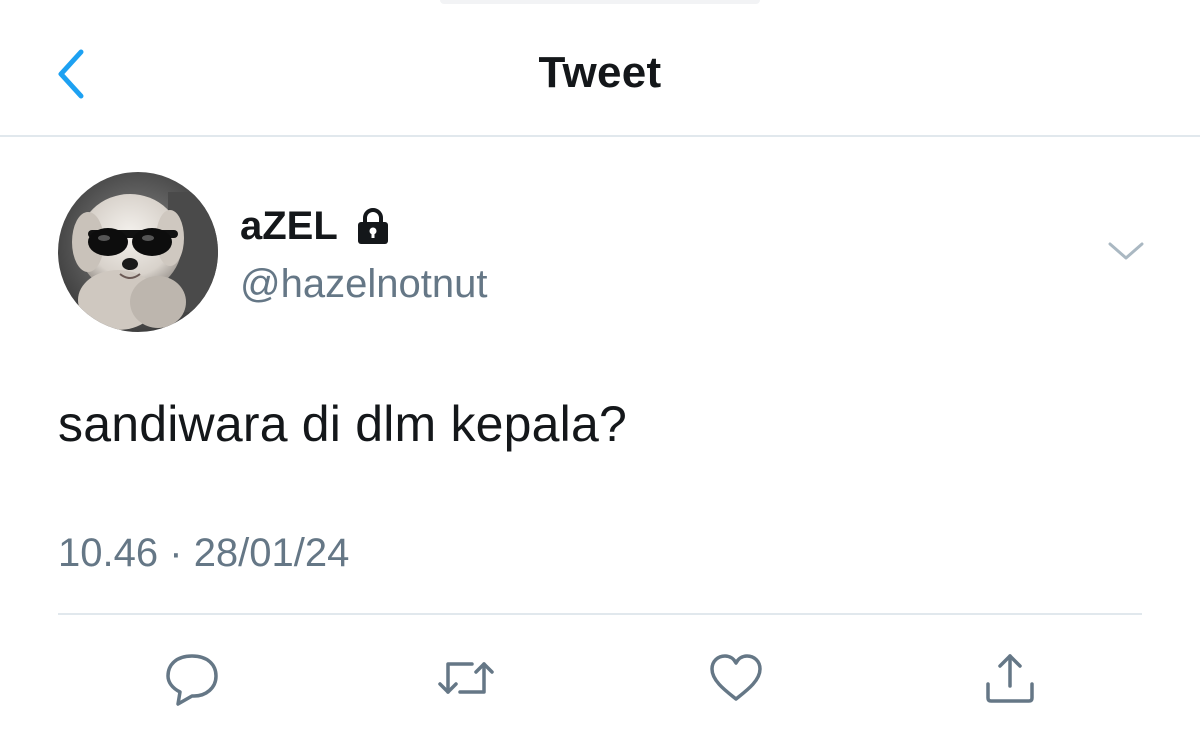 The image size is (1200, 738). I want to click on reply-icon, so click(192, 680).